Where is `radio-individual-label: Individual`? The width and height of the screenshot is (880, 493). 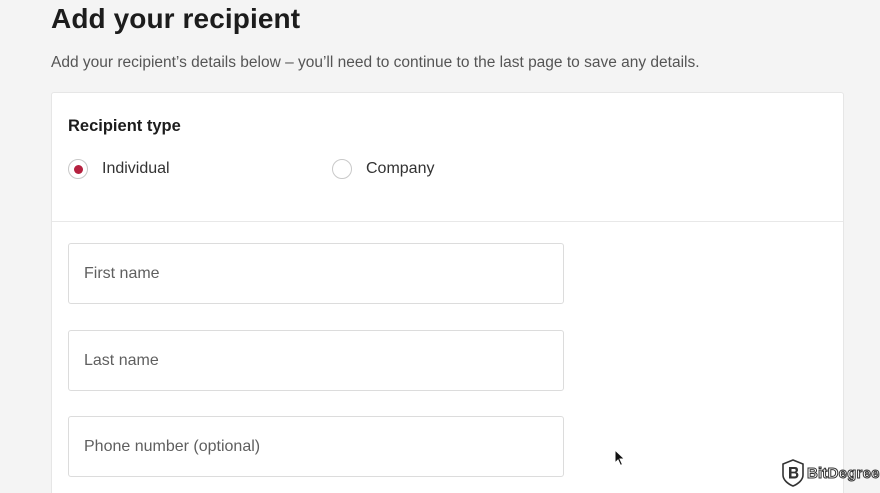 radio-individual-label: Individual is located at coordinates (136, 168).